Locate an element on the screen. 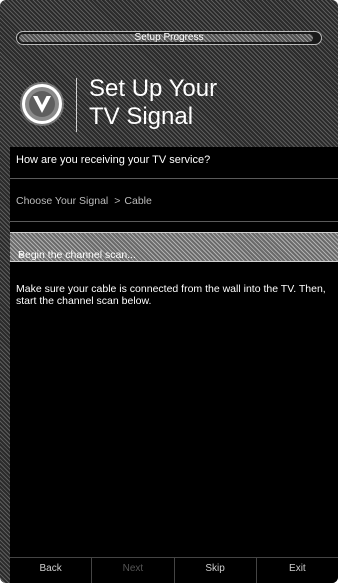 This screenshot has width=338, height=583. progress-label: Setup Progress is located at coordinates (169, 37).